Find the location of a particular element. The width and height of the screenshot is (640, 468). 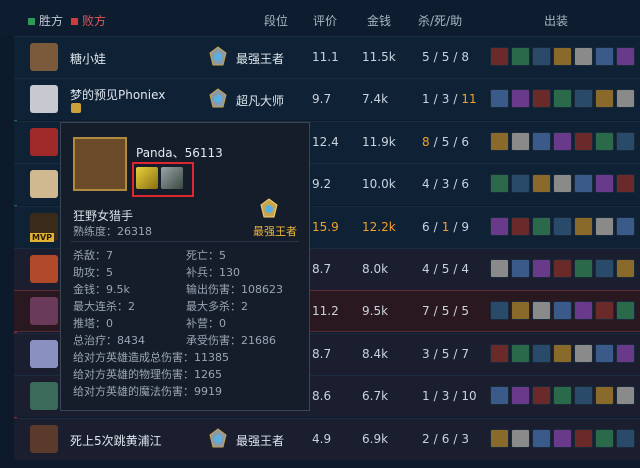

kda-value: 1/3/10 is located at coordinates (449, 396).